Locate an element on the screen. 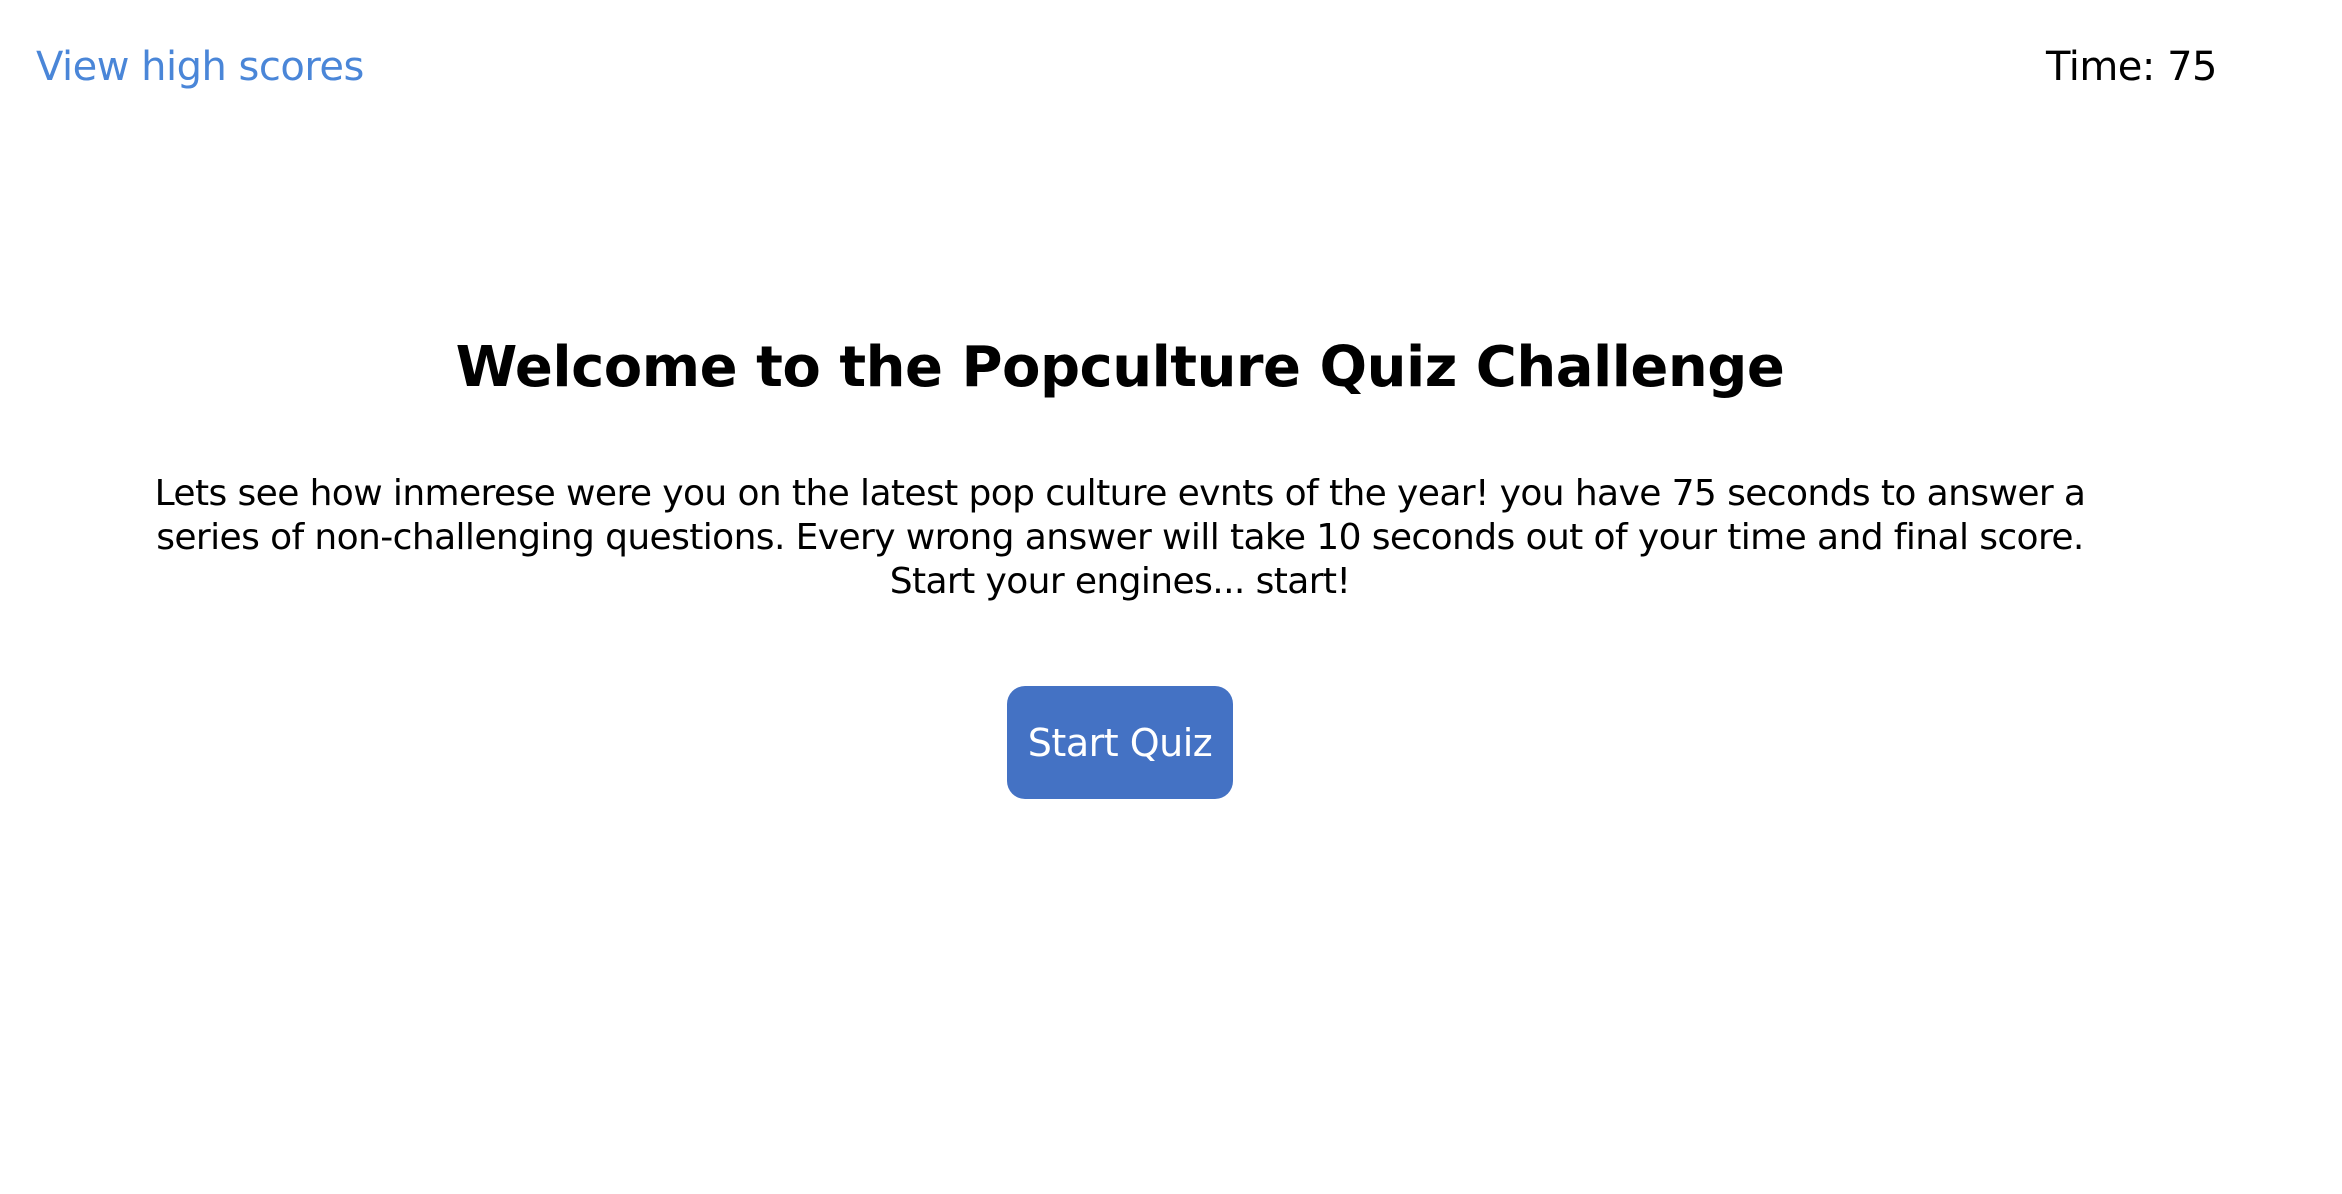 The width and height of the screenshot is (2342, 1194). view-high-scores-link: View high scores is located at coordinates (200, 67).